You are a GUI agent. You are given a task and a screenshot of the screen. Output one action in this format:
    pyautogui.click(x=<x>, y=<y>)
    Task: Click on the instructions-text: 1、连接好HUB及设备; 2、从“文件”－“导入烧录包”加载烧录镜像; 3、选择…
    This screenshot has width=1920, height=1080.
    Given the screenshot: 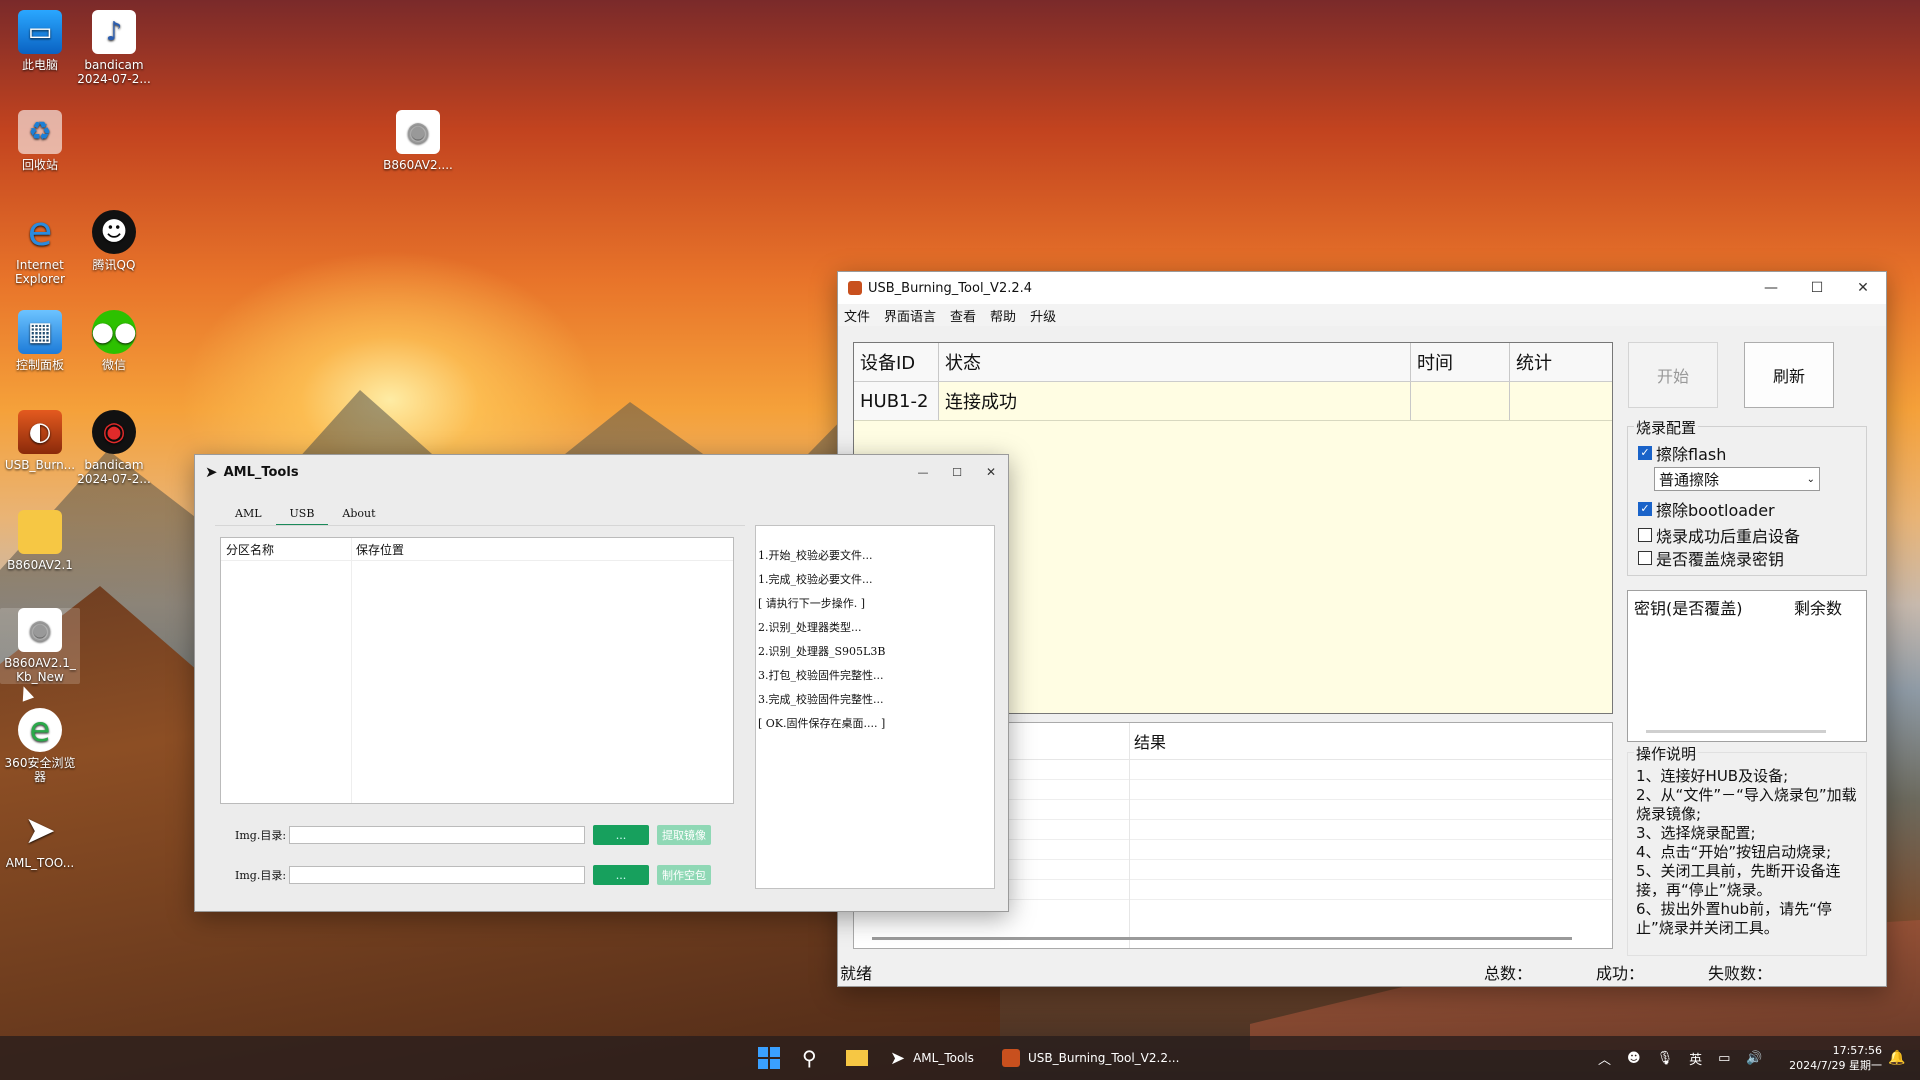 What is the action you would take?
    pyautogui.click(x=1747, y=845)
    